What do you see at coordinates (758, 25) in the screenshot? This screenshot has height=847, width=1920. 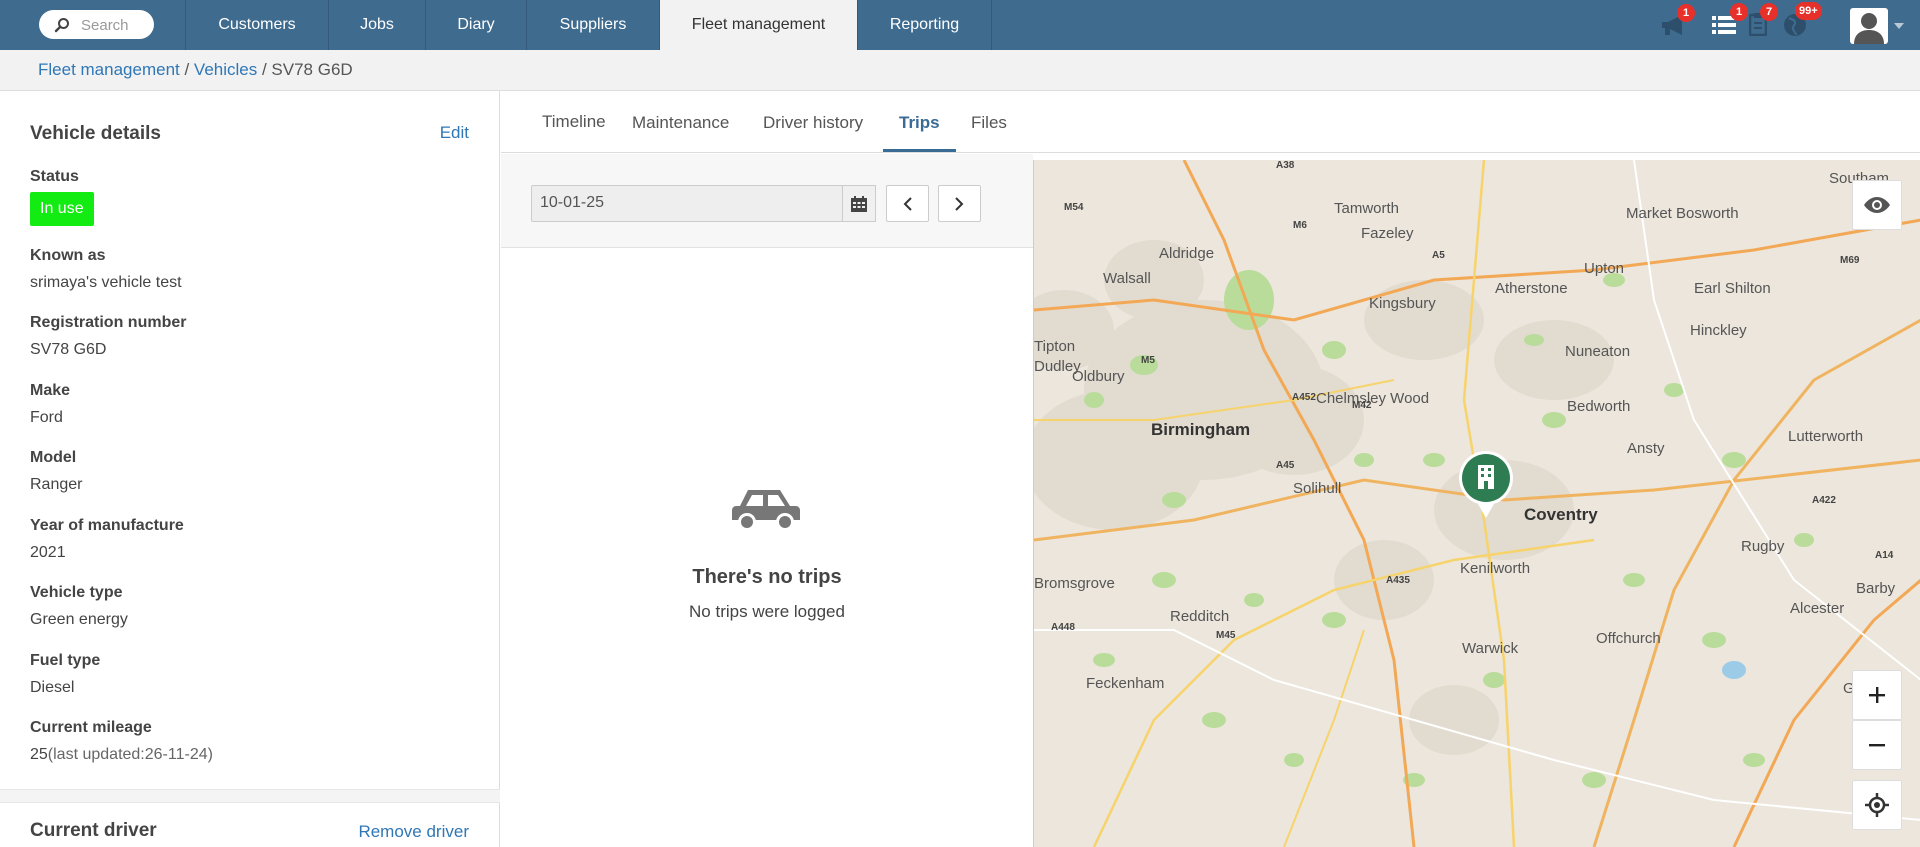 I see `nav-fleet-management: Fleet management` at bounding box center [758, 25].